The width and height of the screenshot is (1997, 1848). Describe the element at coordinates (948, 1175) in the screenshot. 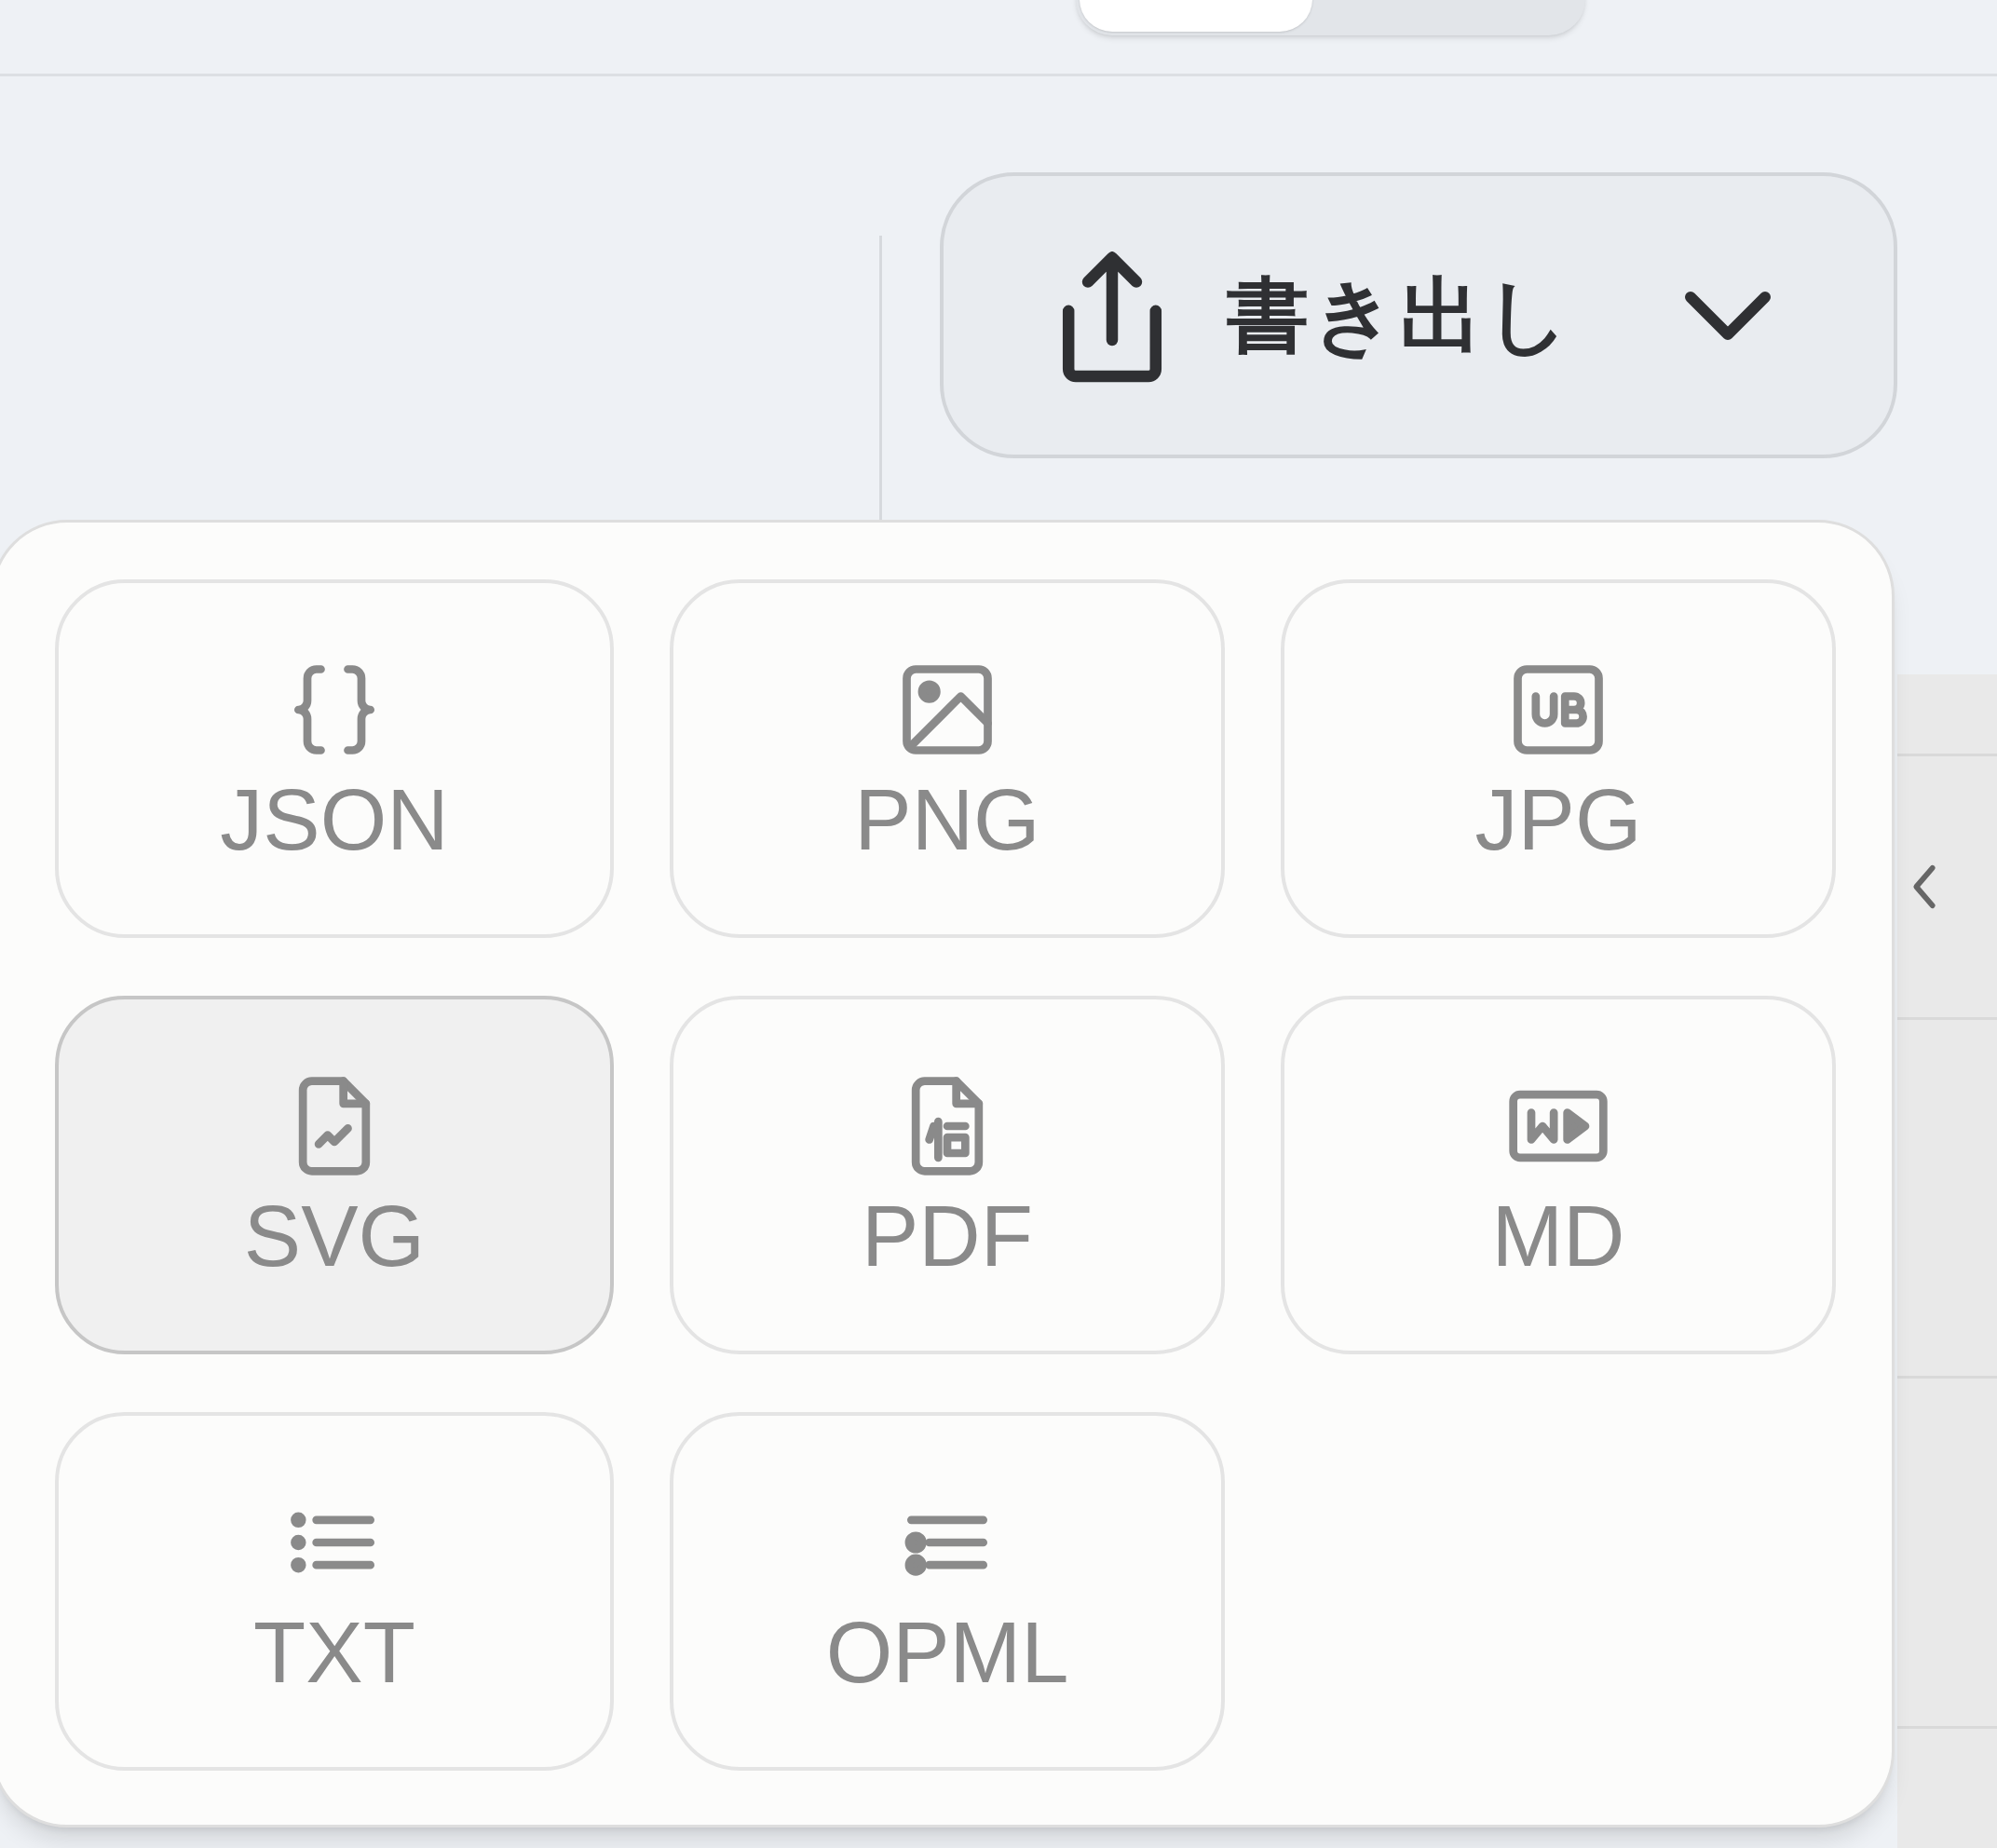

I see `format-option: PDF` at that location.